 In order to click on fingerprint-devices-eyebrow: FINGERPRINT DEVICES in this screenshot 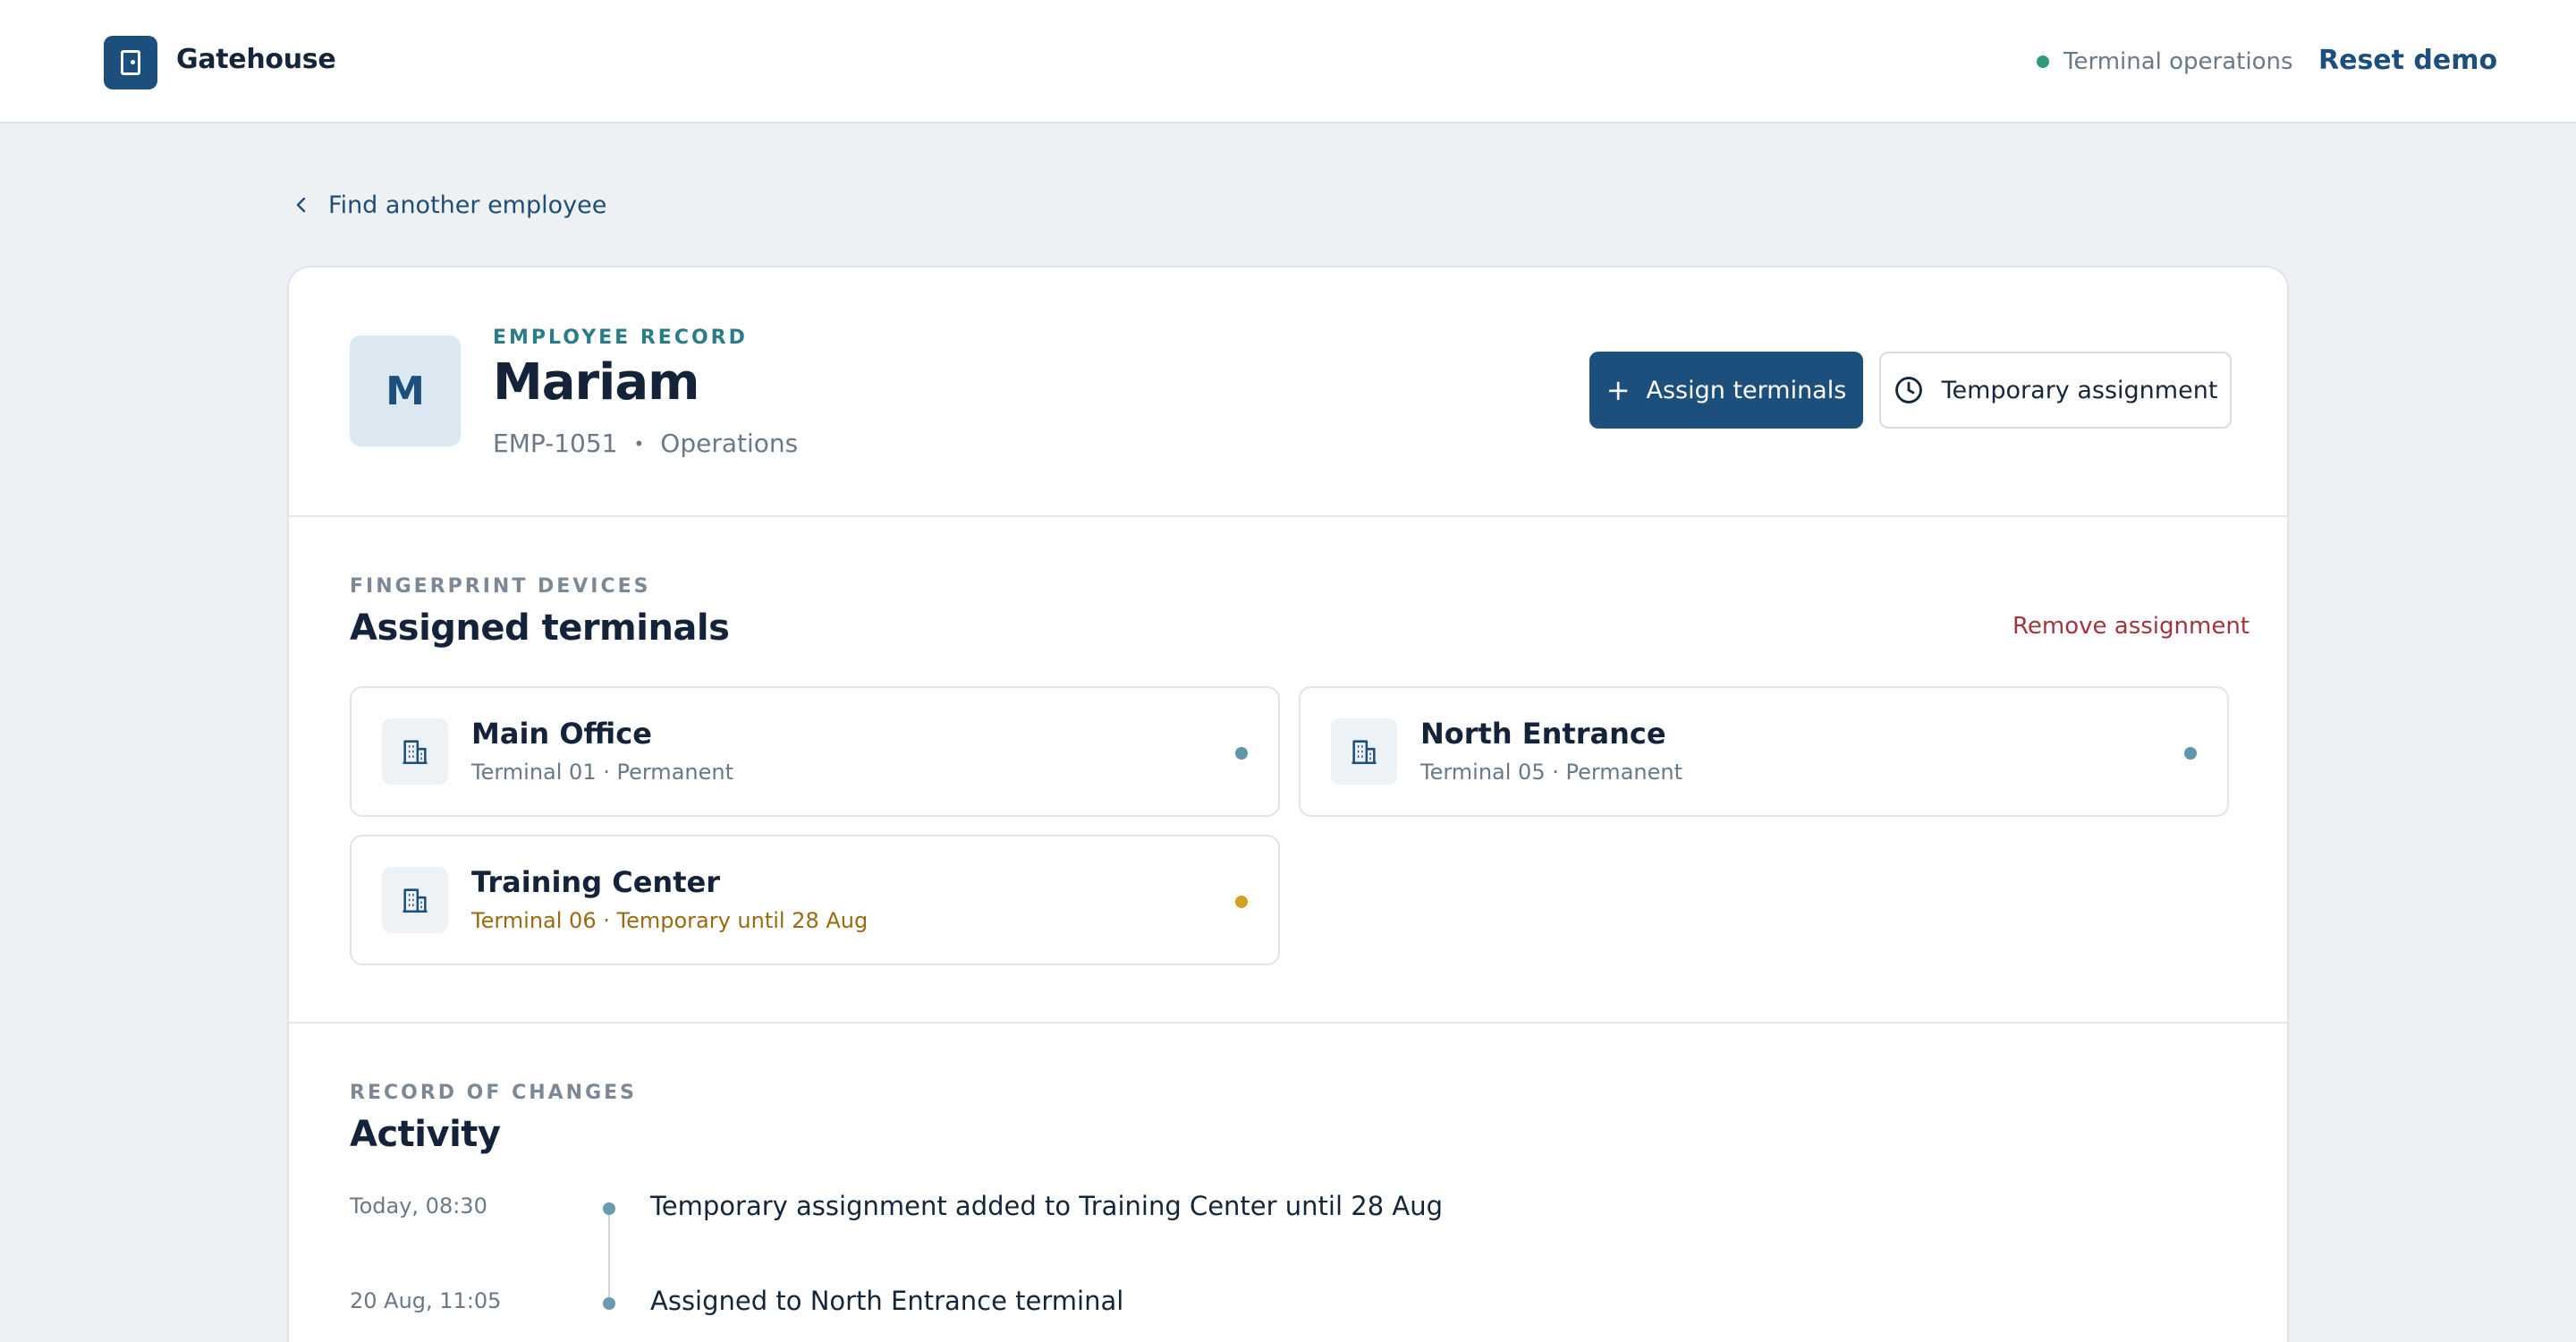, I will do `click(500, 587)`.